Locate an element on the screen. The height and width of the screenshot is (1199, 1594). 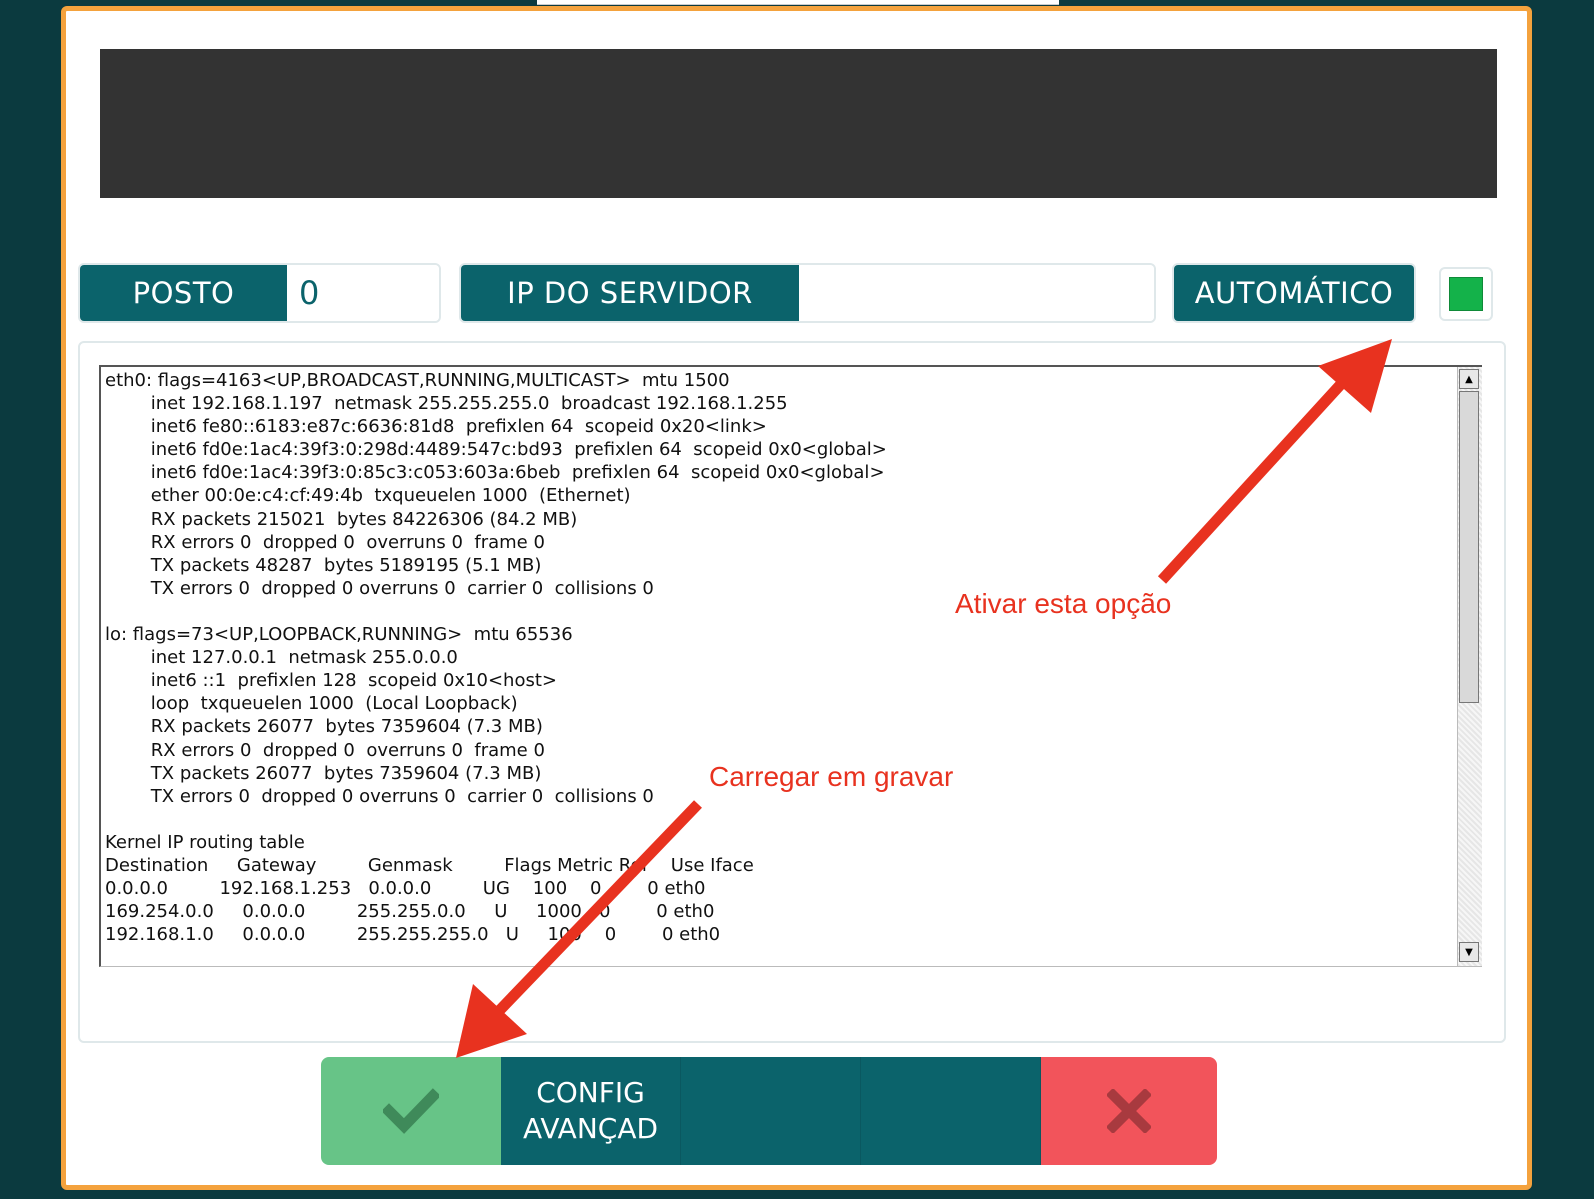
close-icon is located at coordinates (1129, 1111).